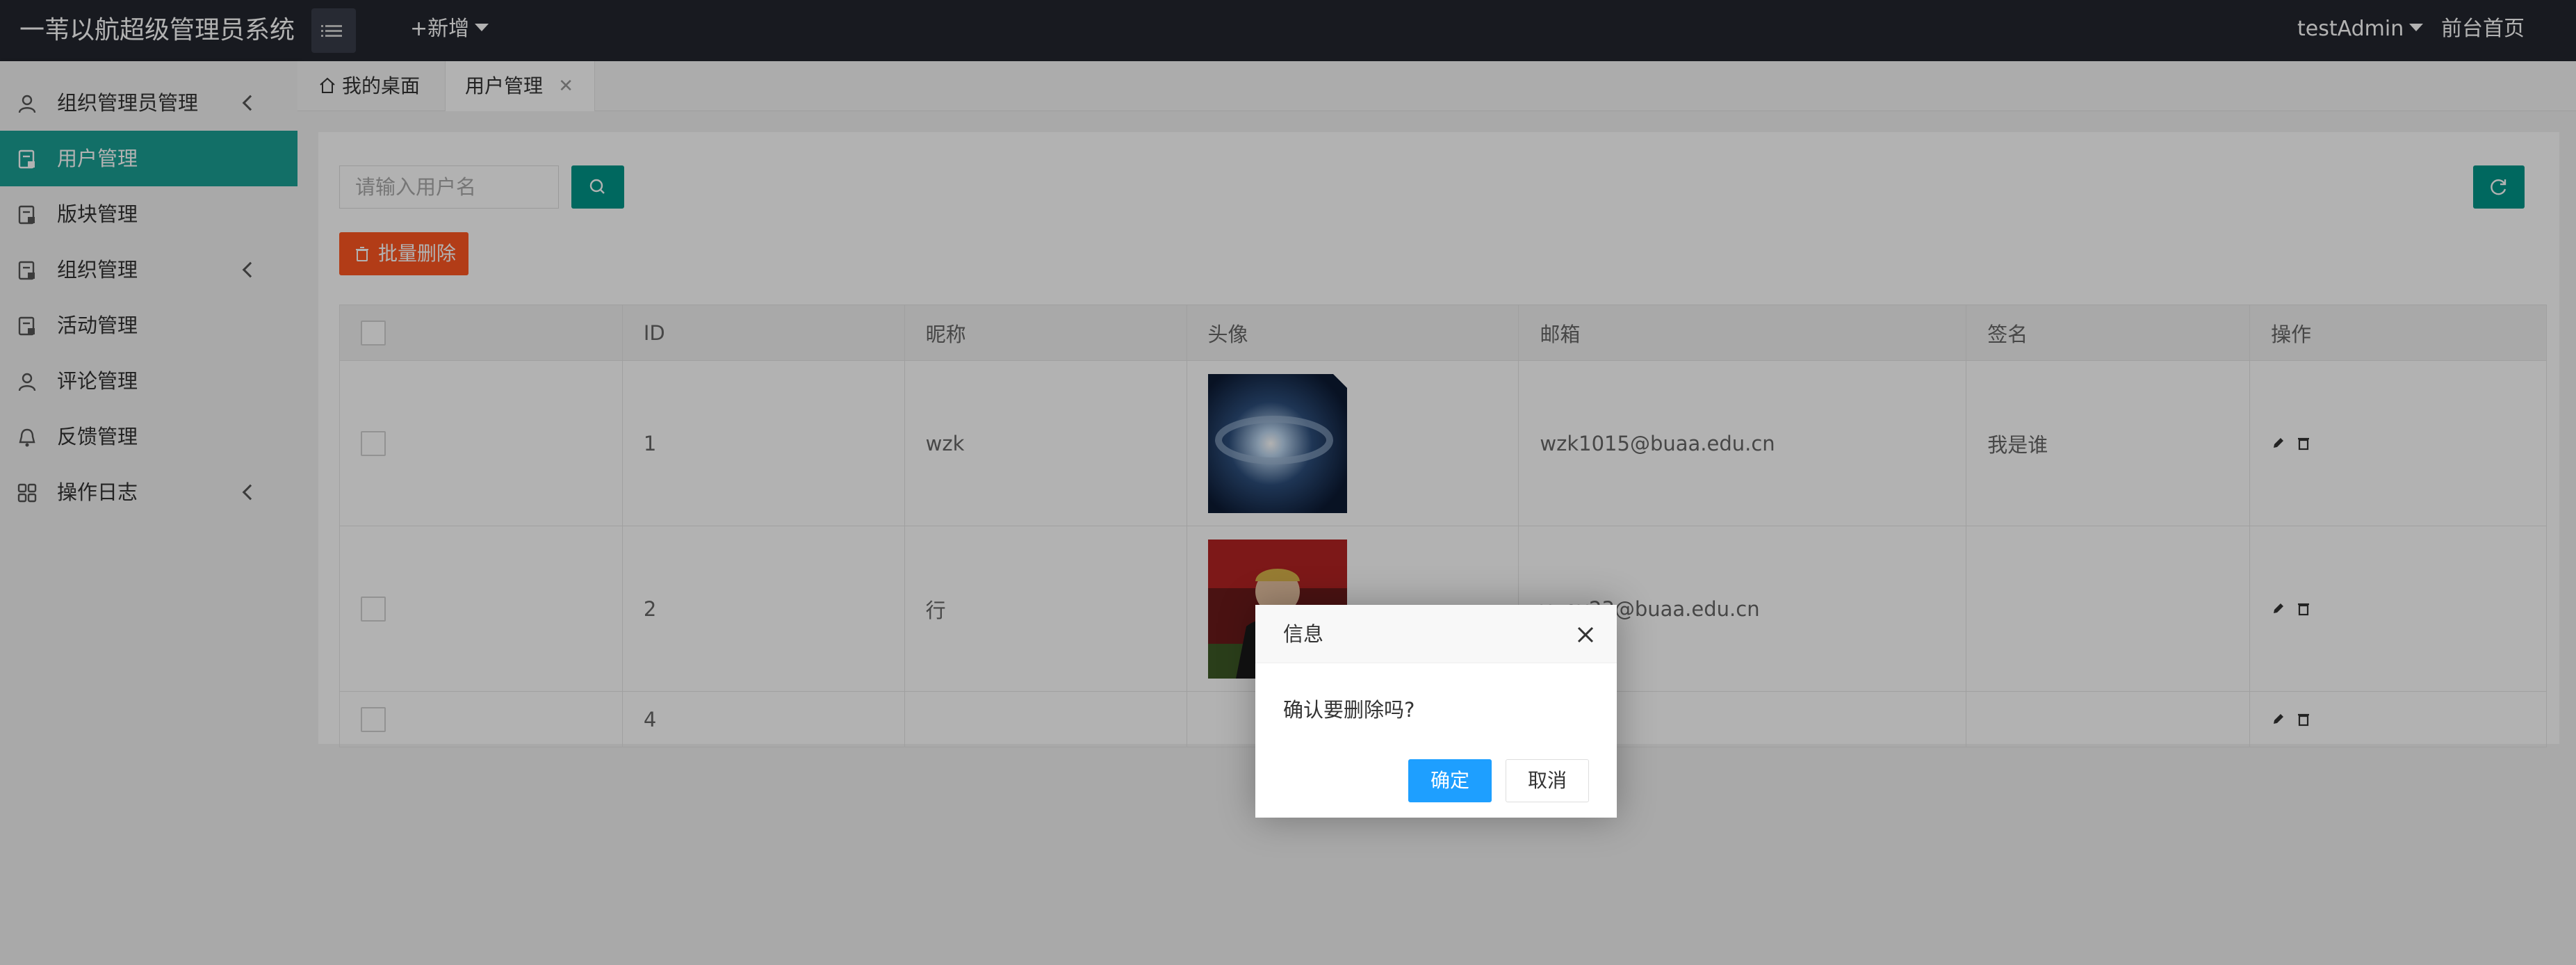 Image resolution: width=2576 pixels, height=965 pixels. I want to click on dialog-title: 信息, so click(1436, 634).